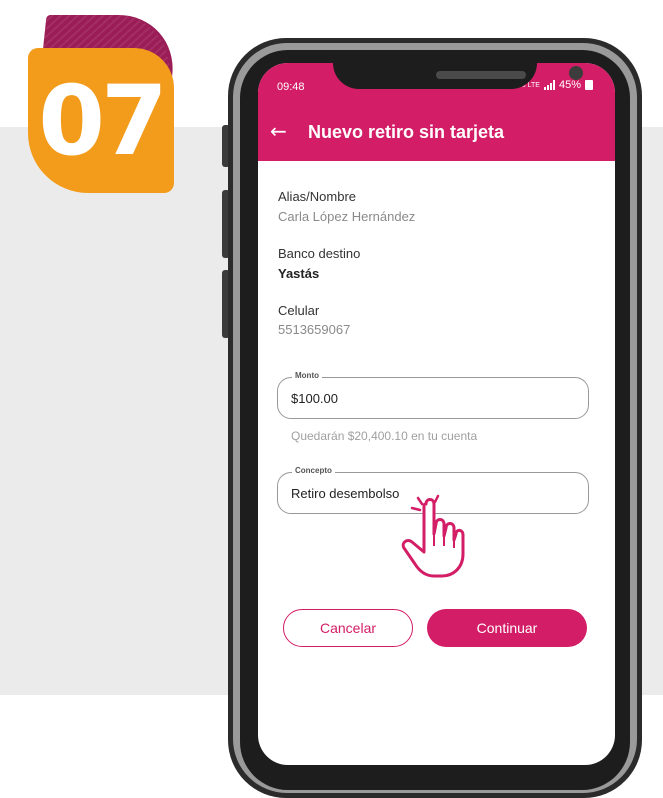  What do you see at coordinates (313, 470) in the screenshot?
I see `concept-field-label: Concepto` at bounding box center [313, 470].